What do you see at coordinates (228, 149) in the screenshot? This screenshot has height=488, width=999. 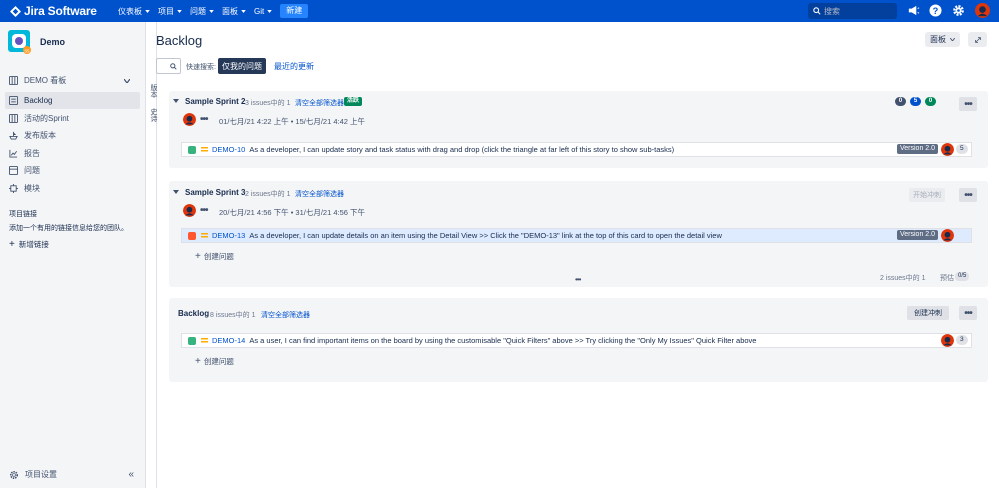 I see `issue-key: DEMO-10` at bounding box center [228, 149].